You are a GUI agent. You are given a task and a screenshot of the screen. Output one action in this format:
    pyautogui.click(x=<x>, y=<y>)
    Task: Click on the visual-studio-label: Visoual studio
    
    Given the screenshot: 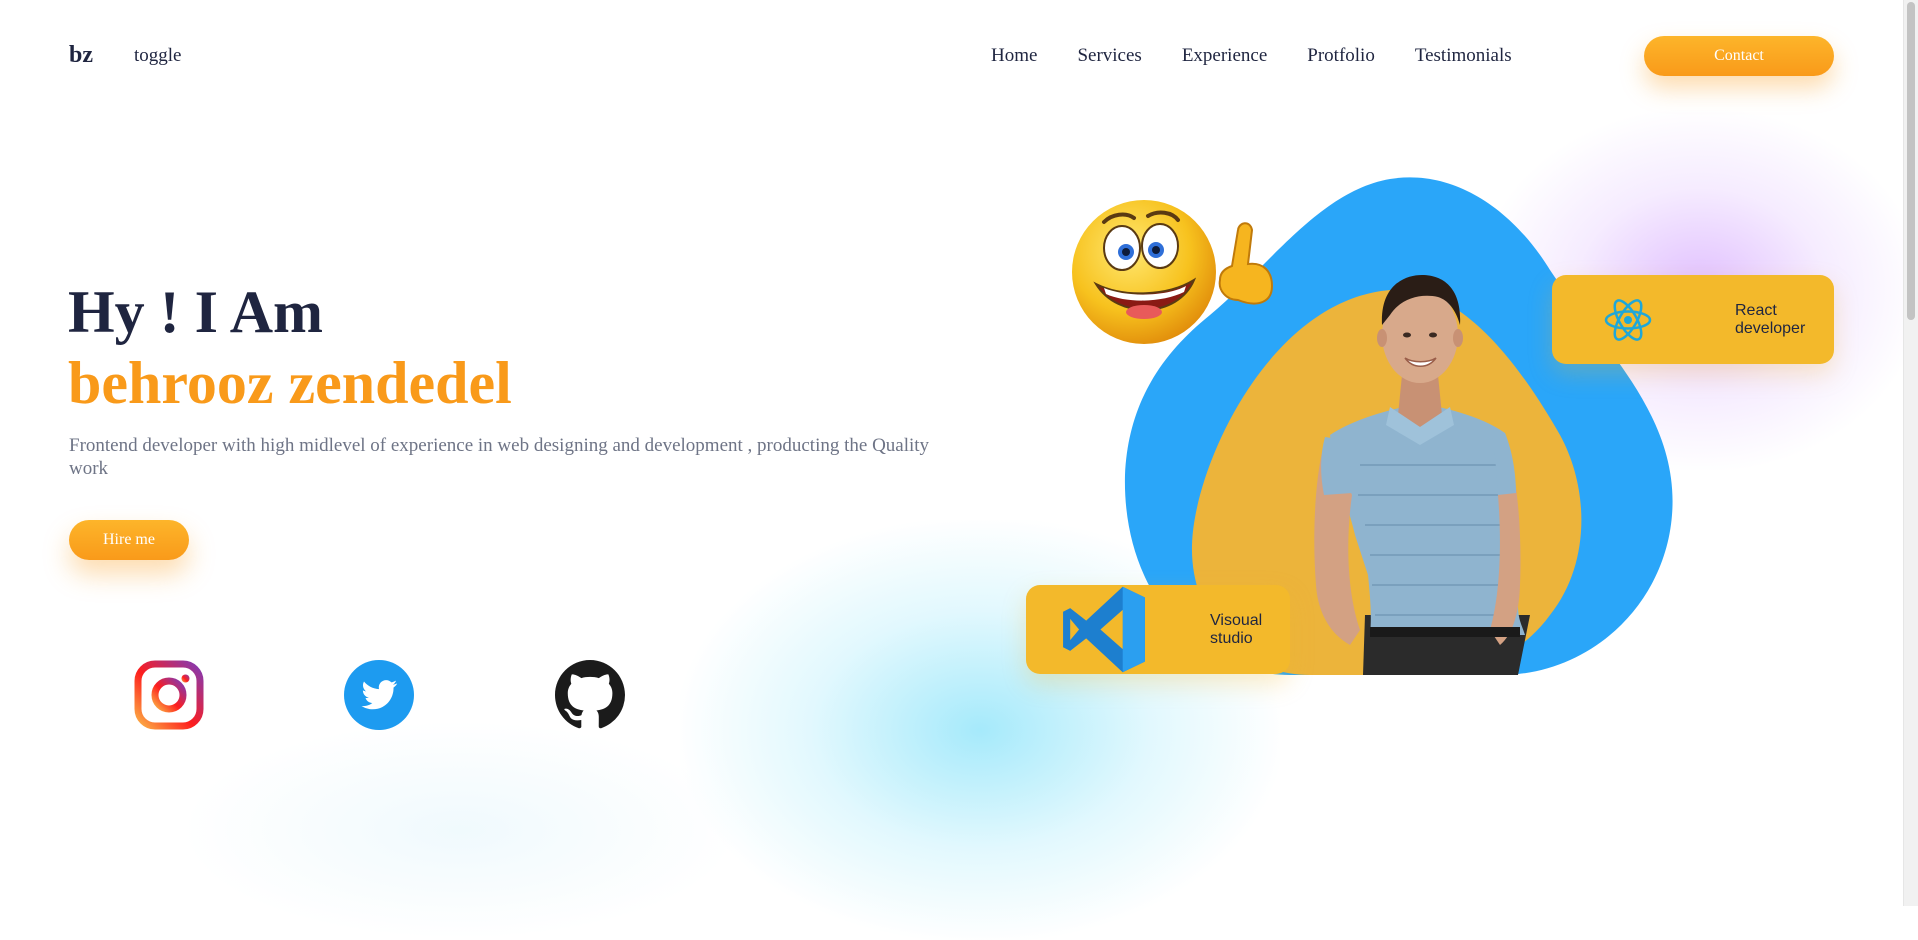 What is the action you would take?
    pyautogui.click(x=1236, y=629)
    